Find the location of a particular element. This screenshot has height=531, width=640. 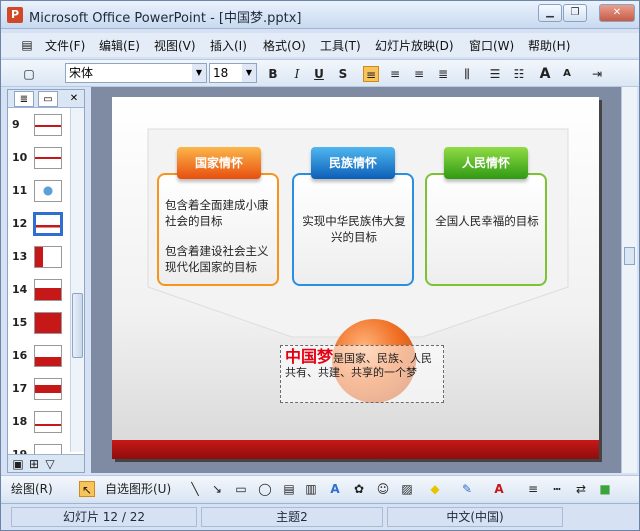

dash-style-icon: ┅ is located at coordinates (557, 489).